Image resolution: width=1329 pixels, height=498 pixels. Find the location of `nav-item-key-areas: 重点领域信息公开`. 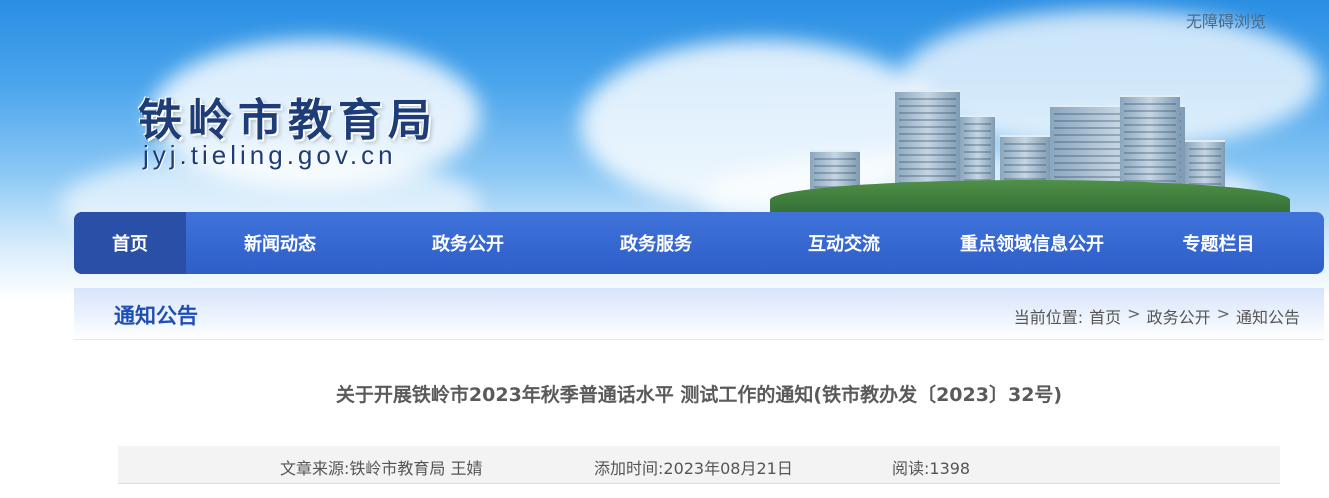

nav-item-key-areas: 重点领域信息公开 is located at coordinates (1032, 243).